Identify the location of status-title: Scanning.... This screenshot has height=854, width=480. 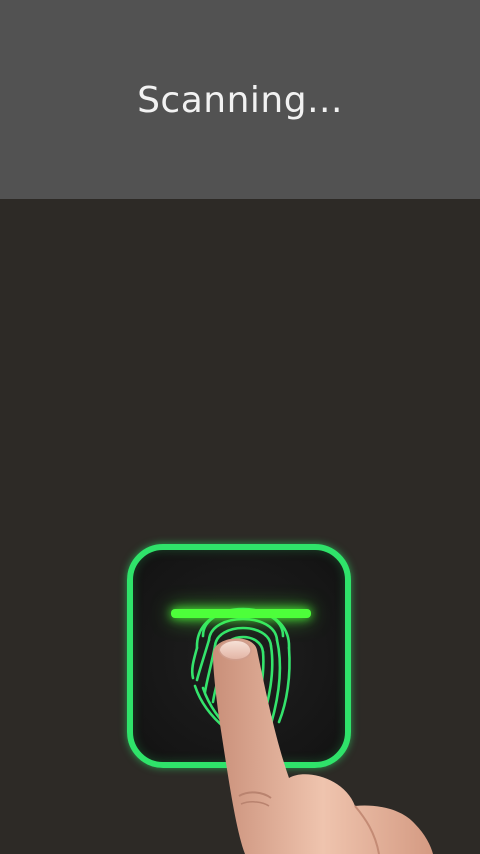
(240, 100).